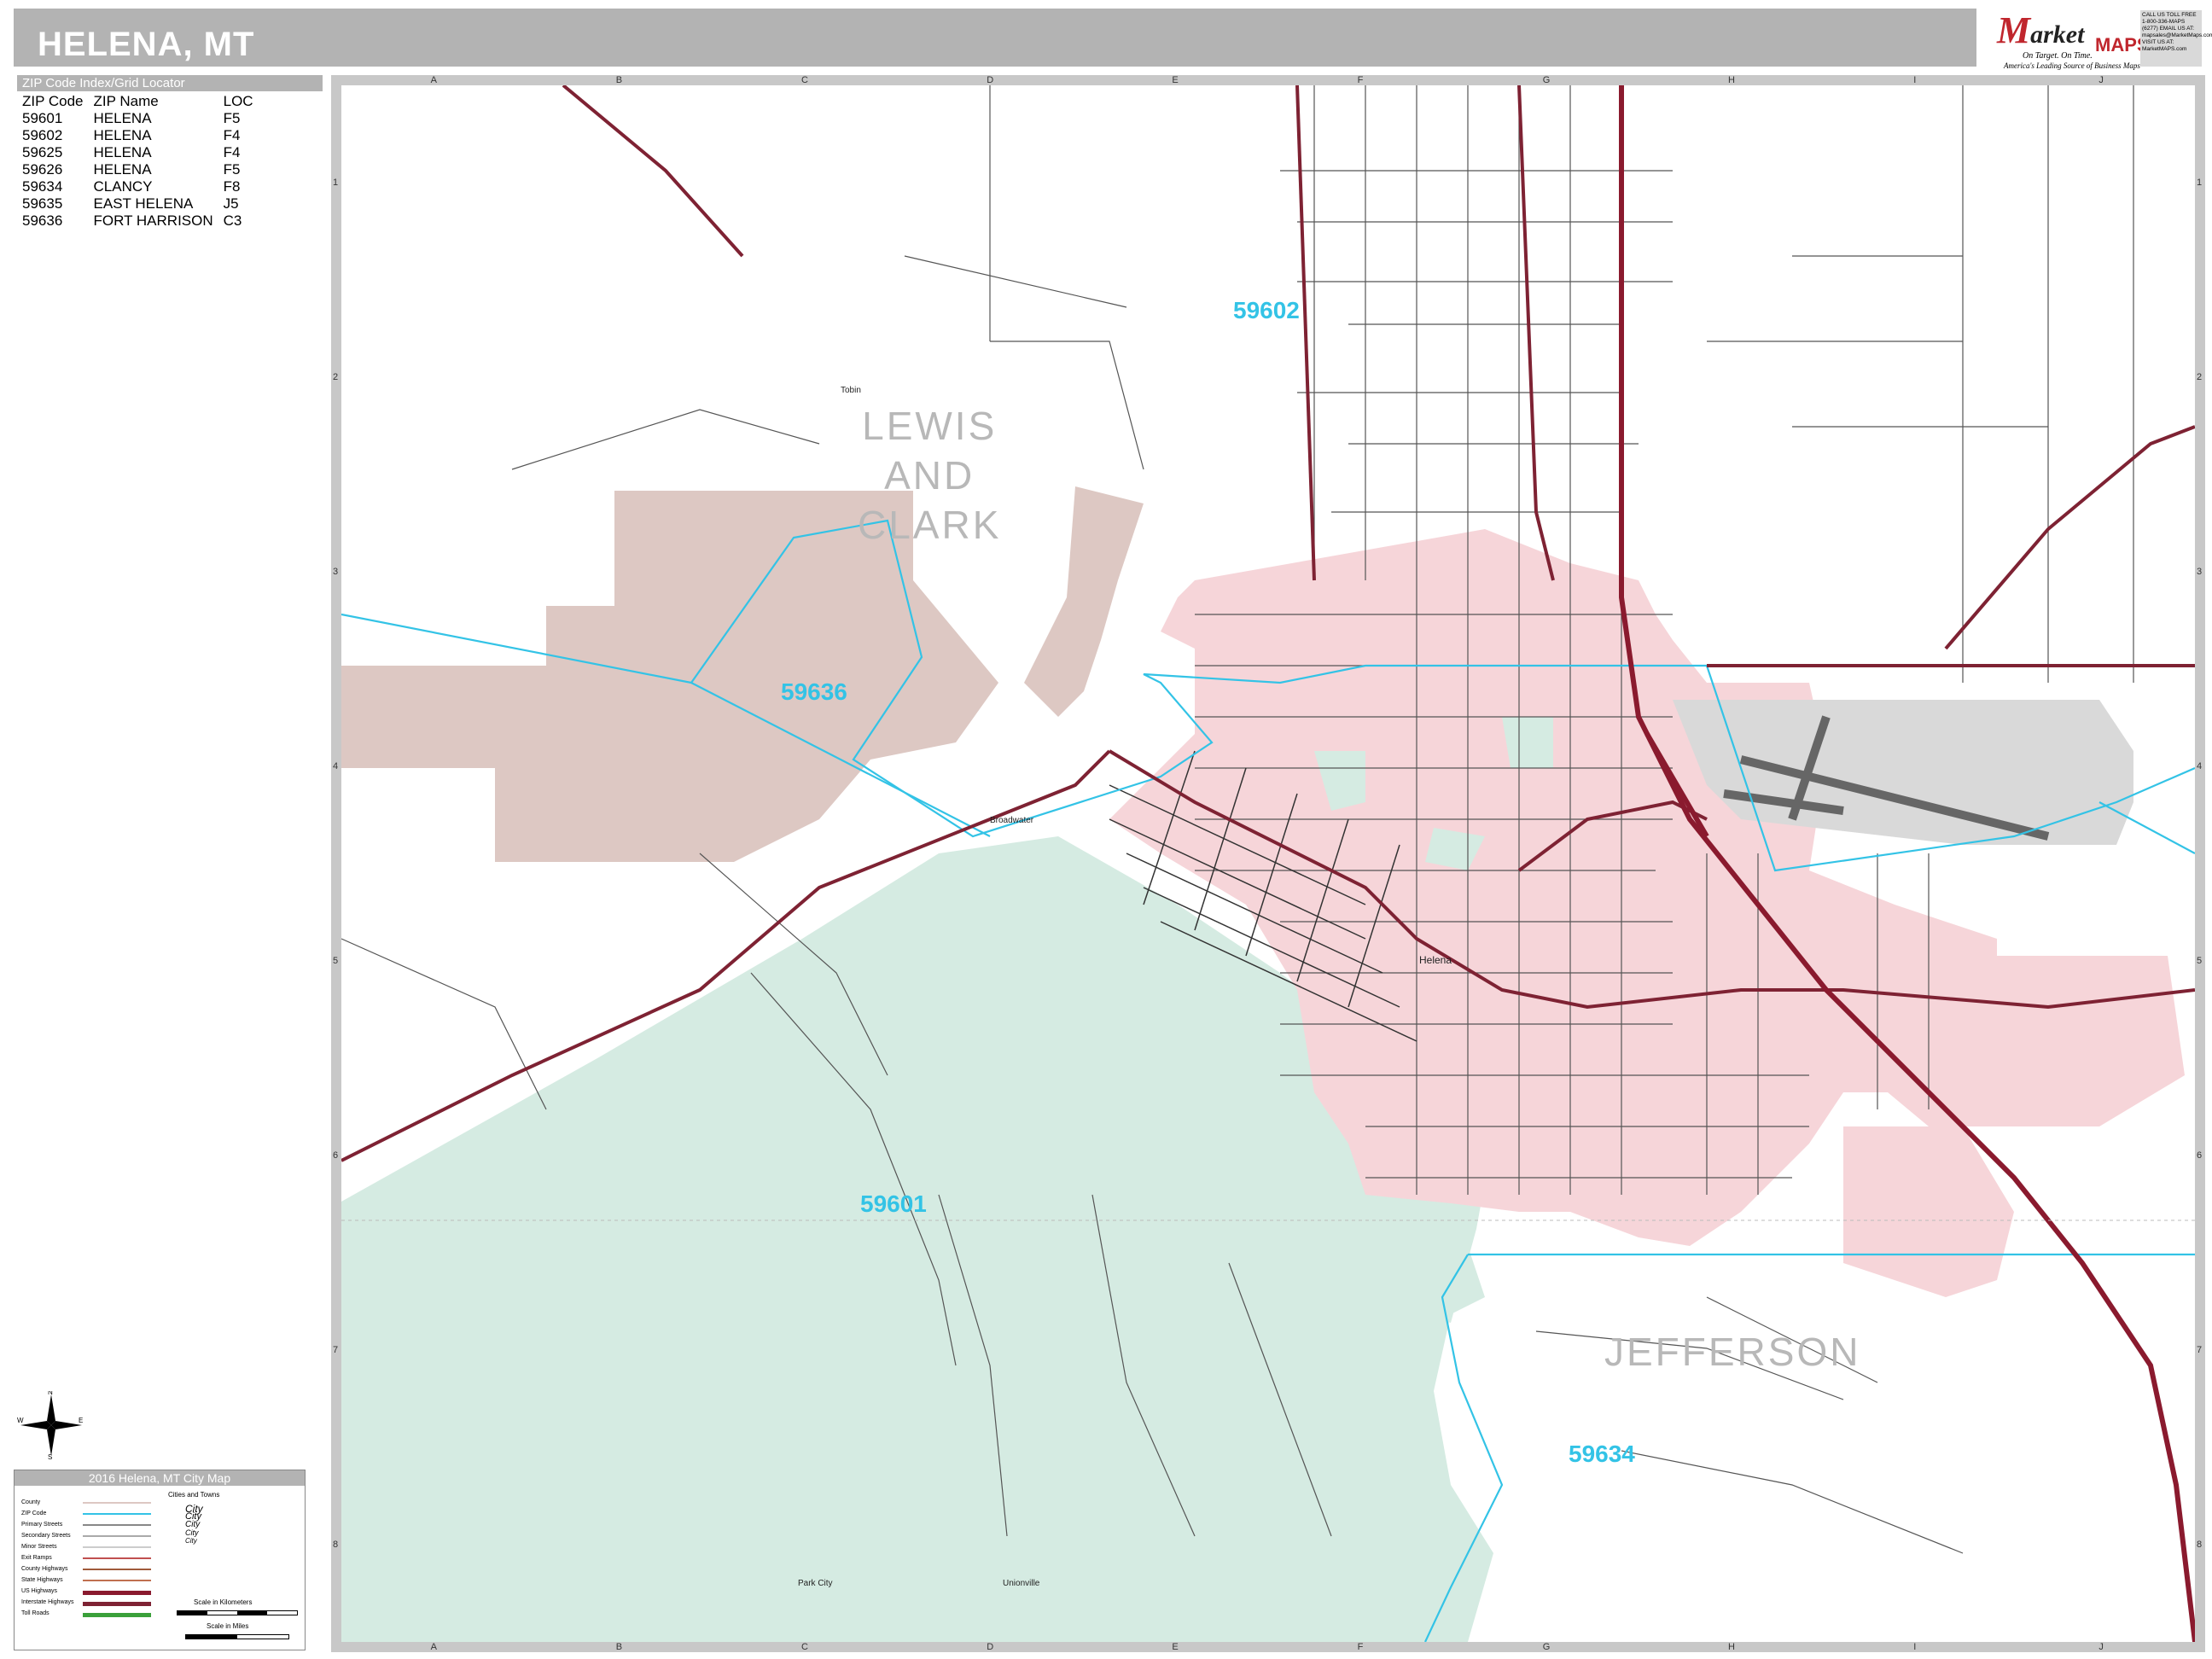  Describe the element at coordinates (1915, 80) in the screenshot. I see `grid-column-label: I` at that location.